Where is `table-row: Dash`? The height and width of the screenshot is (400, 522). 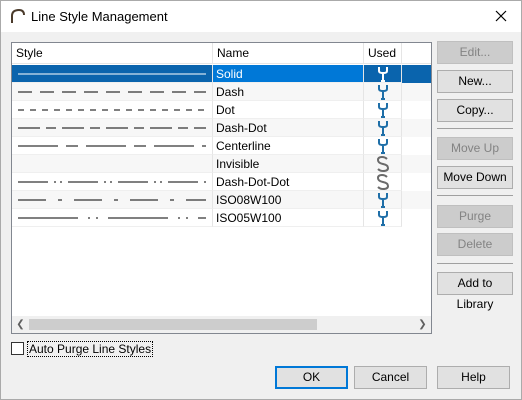
table-row: Dash is located at coordinates (221, 92).